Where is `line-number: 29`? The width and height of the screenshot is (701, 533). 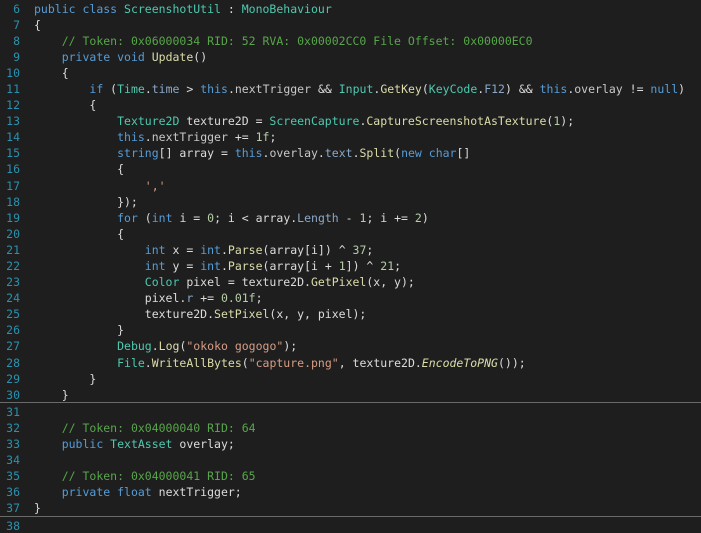 line-number: 29 is located at coordinates (10, 379).